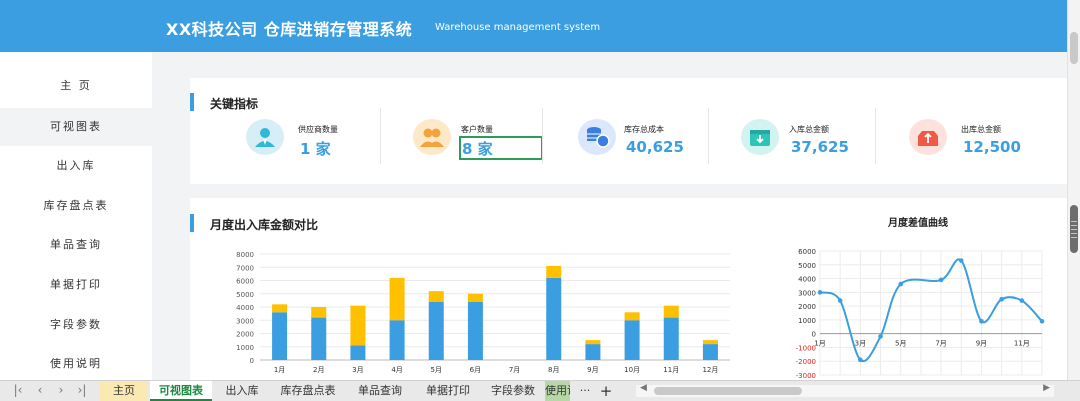  Describe the element at coordinates (436, 370) in the screenshot. I see `x-tick-label: 5月` at that location.